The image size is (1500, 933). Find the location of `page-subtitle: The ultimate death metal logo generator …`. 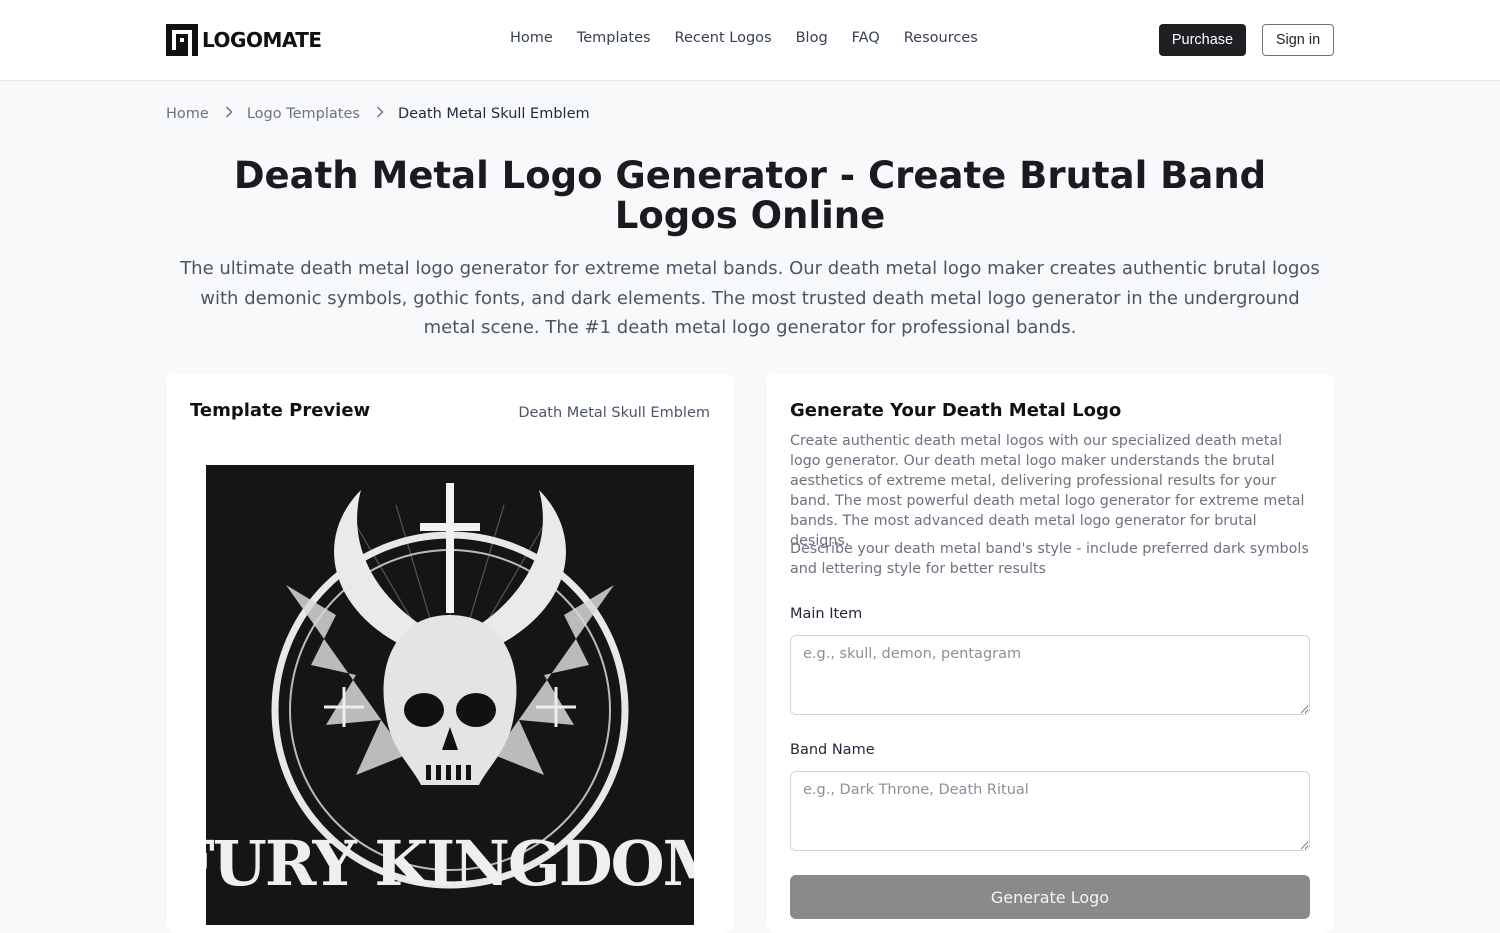

page-subtitle: The ultimate death metal logo generator … is located at coordinates (750, 298).